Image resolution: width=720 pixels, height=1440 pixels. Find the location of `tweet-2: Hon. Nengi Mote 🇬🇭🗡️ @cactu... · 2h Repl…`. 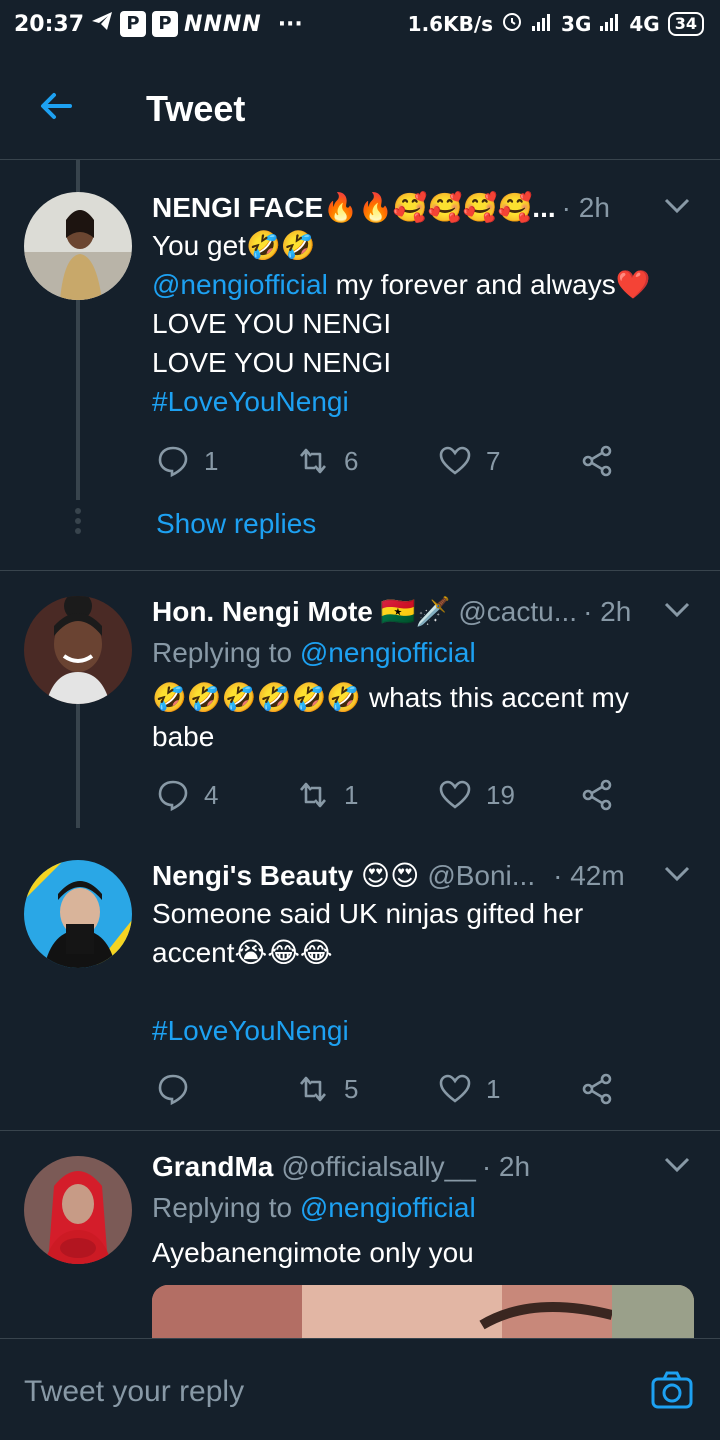

tweet-2: Hon. Nengi Mote 🇬🇭🗡️ @cactu... · 2h Repl… is located at coordinates (422, 675).